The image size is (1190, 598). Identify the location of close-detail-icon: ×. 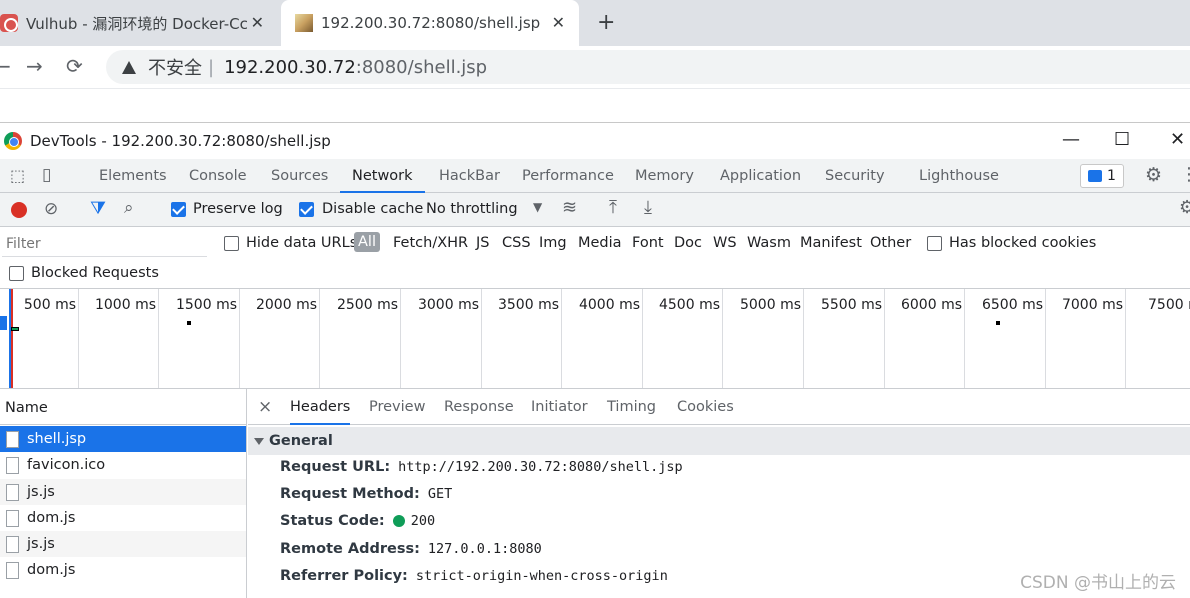
(265, 407).